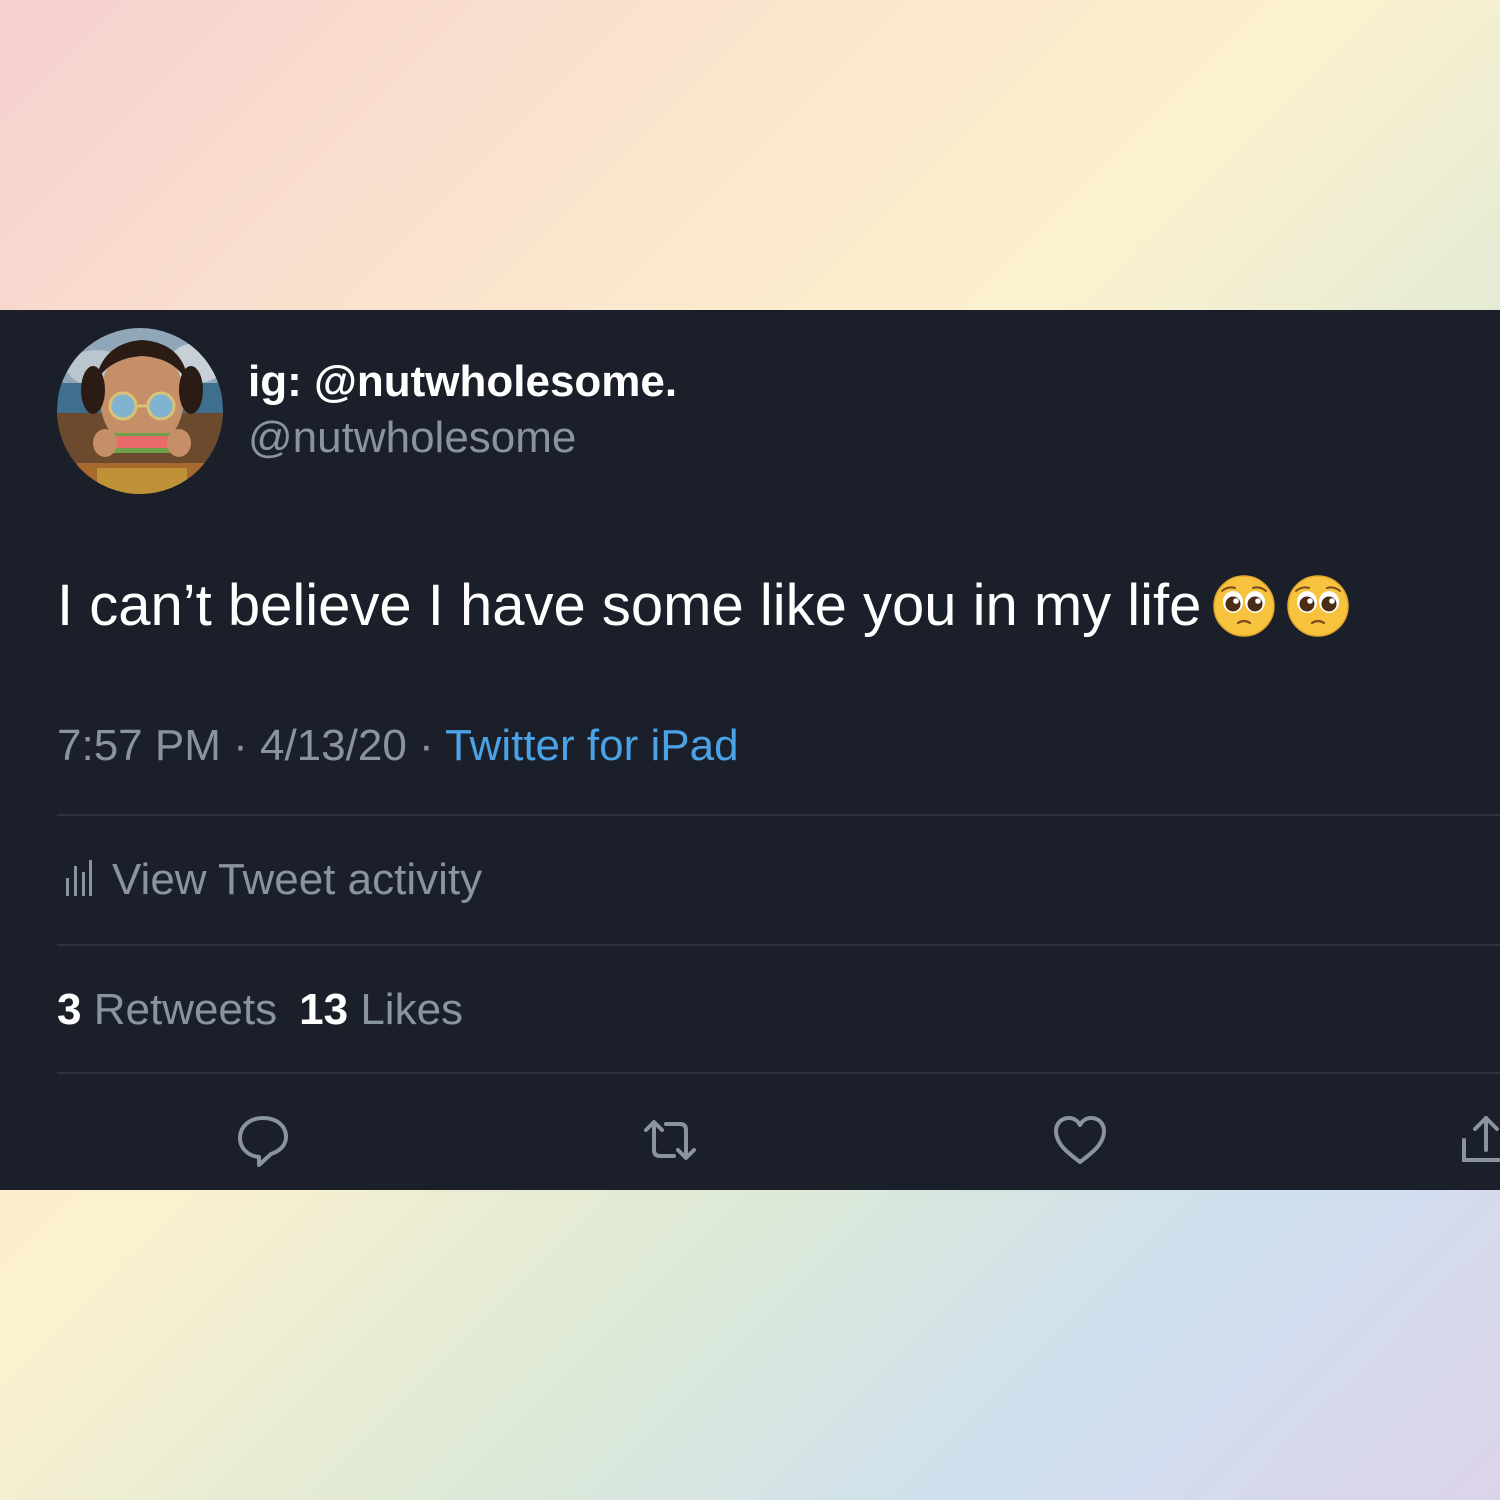  What do you see at coordinates (591, 745) in the screenshot?
I see `tweet-source-link: Twitter for iPad` at bounding box center [591, 745].